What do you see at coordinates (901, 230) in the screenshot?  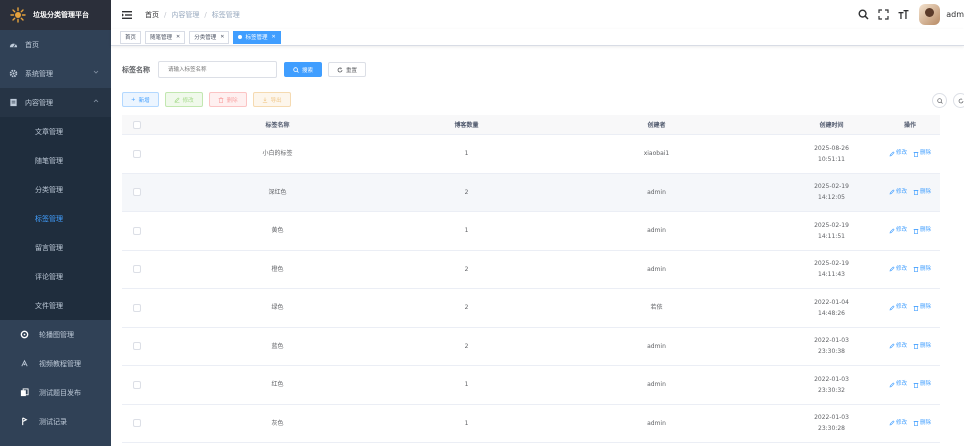 I see `row-edit-label: 修改` at bounding box center [901, 230].